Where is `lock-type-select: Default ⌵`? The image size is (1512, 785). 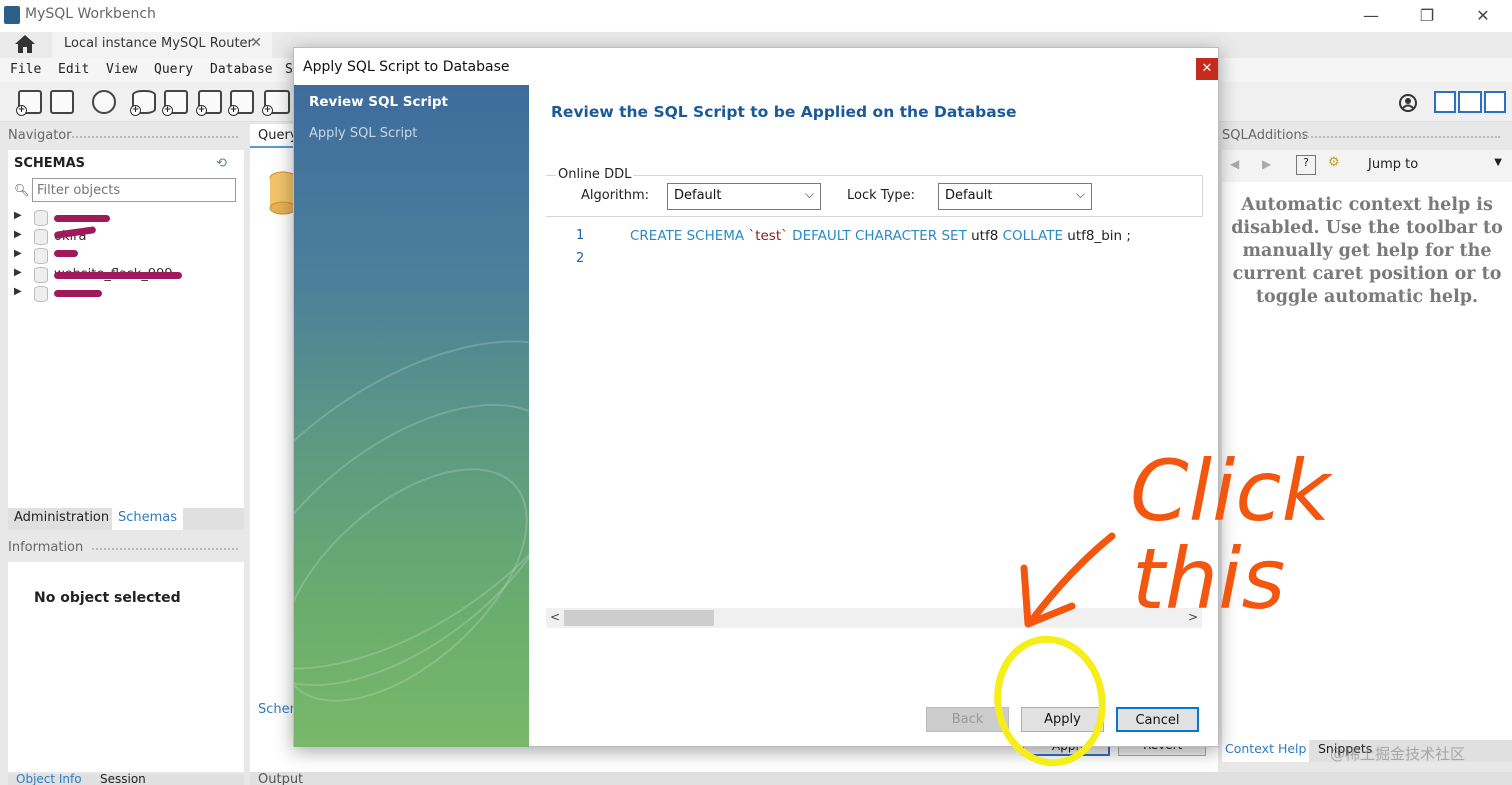 lock-type-select: Default ⌵ is located at coordinates (1015, 196).